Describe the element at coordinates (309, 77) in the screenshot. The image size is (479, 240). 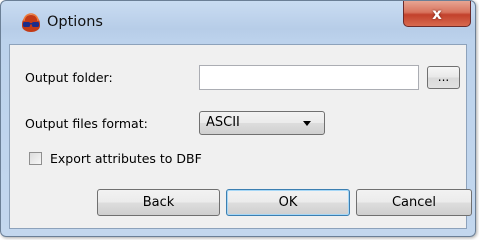
I see `output-folder-input` at that location.